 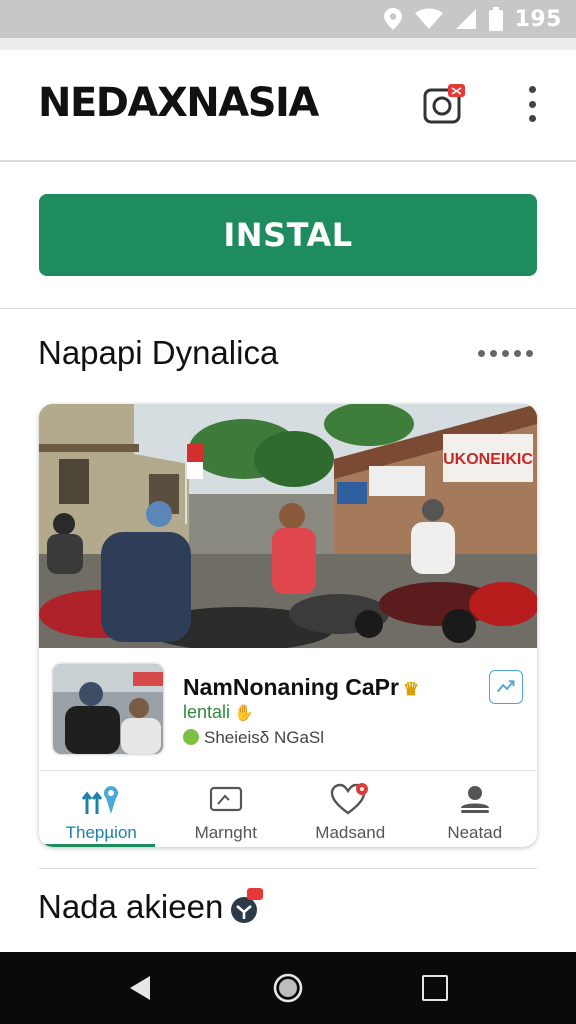 I want to click on app-header: NEDAXNASIA, so click(x=288, y=106).